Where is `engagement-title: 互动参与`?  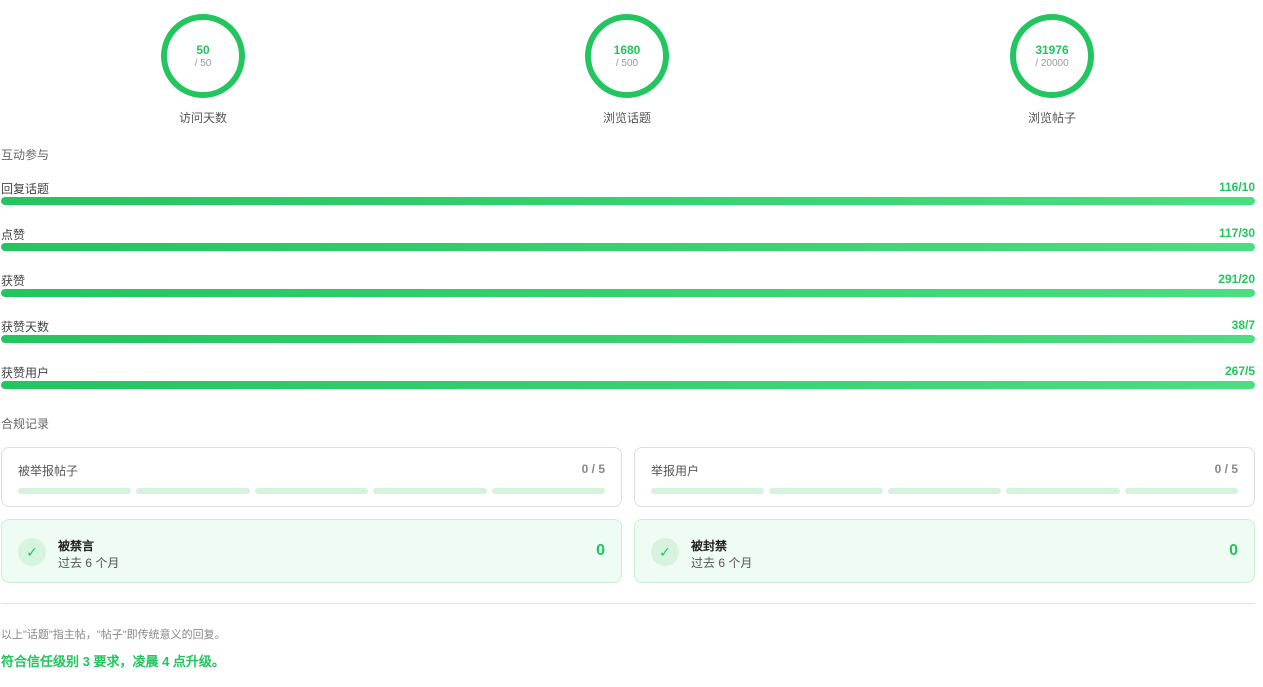 engagement-title: 互动参与 is located at coordinates (25, 155).